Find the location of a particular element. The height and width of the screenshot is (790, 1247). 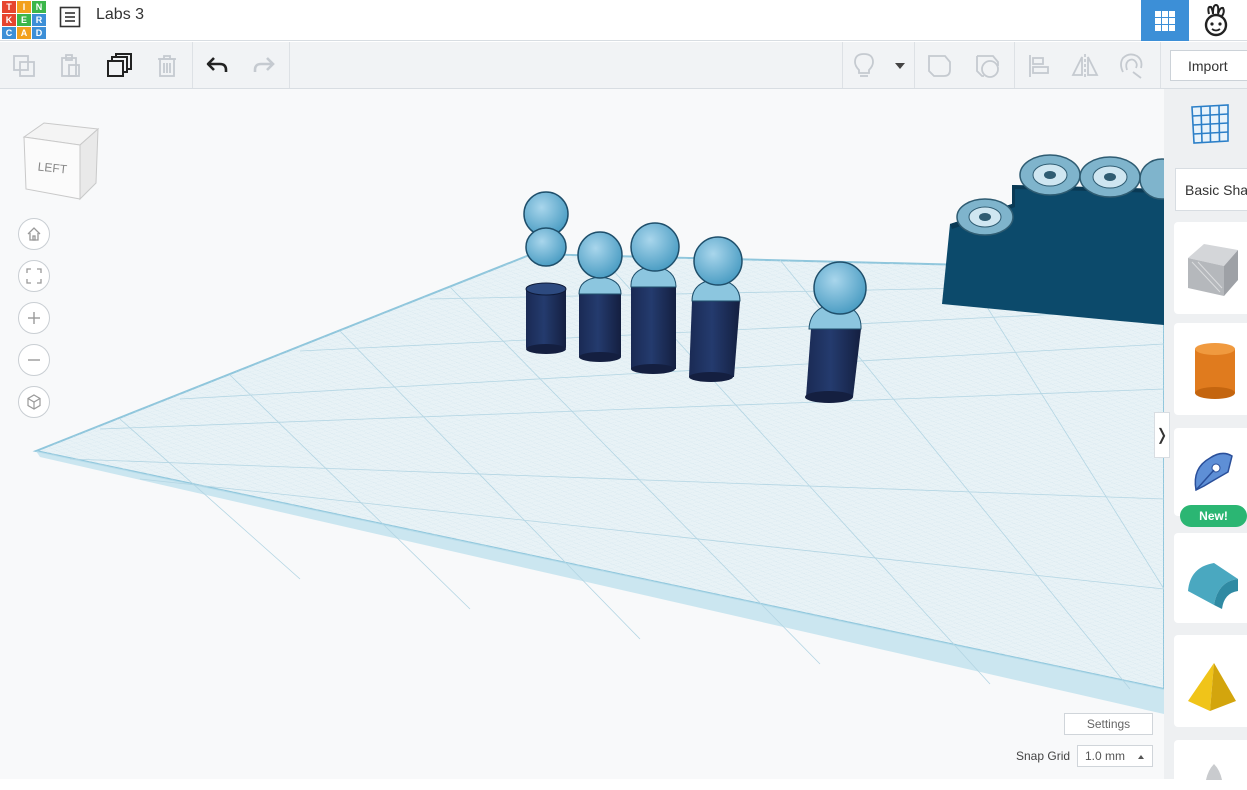

tinkercad-logo: TIN KER CAD is located at coordinates (24, 20).